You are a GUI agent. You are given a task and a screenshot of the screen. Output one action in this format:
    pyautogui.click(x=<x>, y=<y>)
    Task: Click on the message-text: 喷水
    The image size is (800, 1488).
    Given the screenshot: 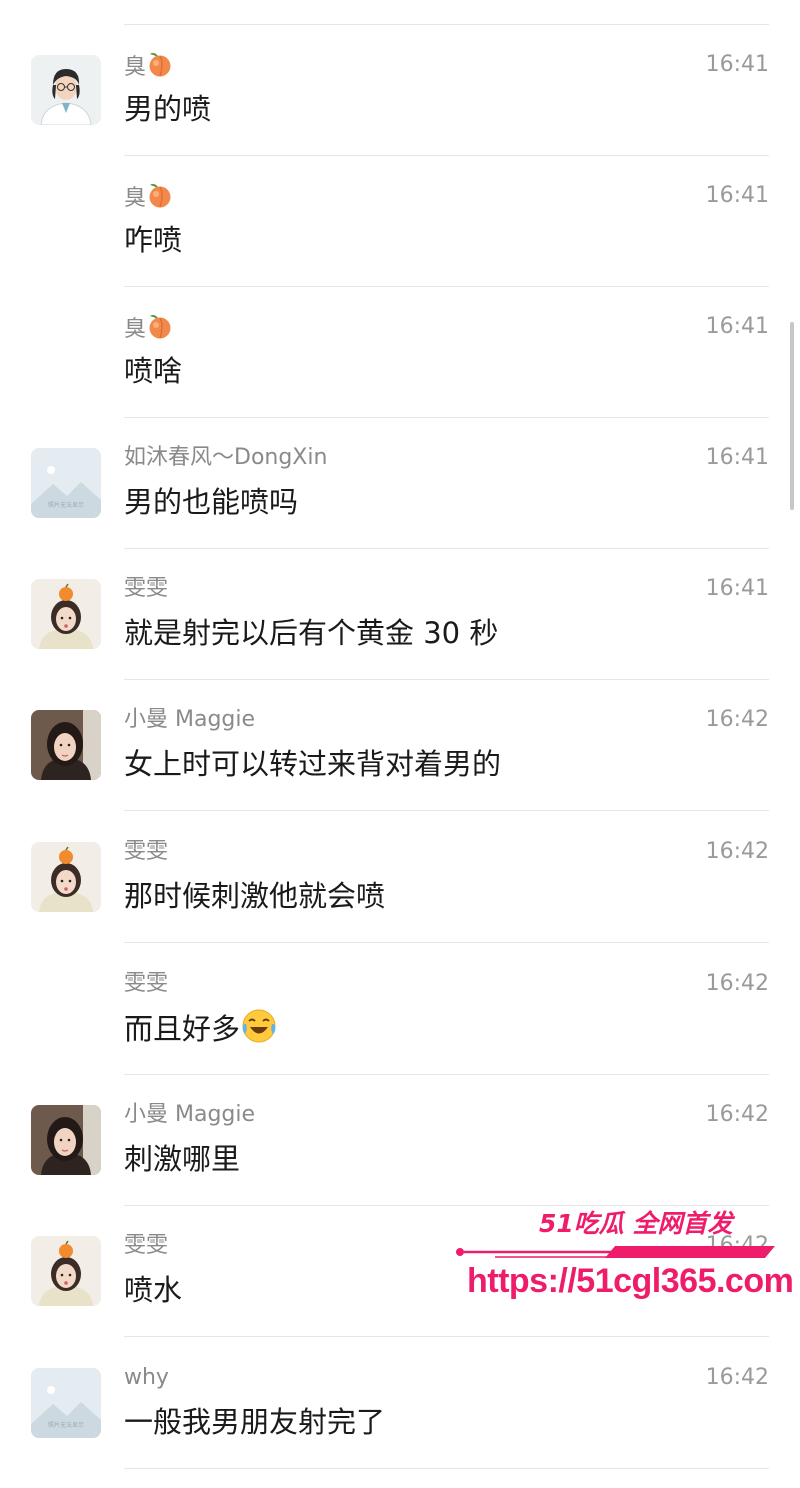 What is the action you would take?
    pyautogui.click(x=153, y=1290)
    